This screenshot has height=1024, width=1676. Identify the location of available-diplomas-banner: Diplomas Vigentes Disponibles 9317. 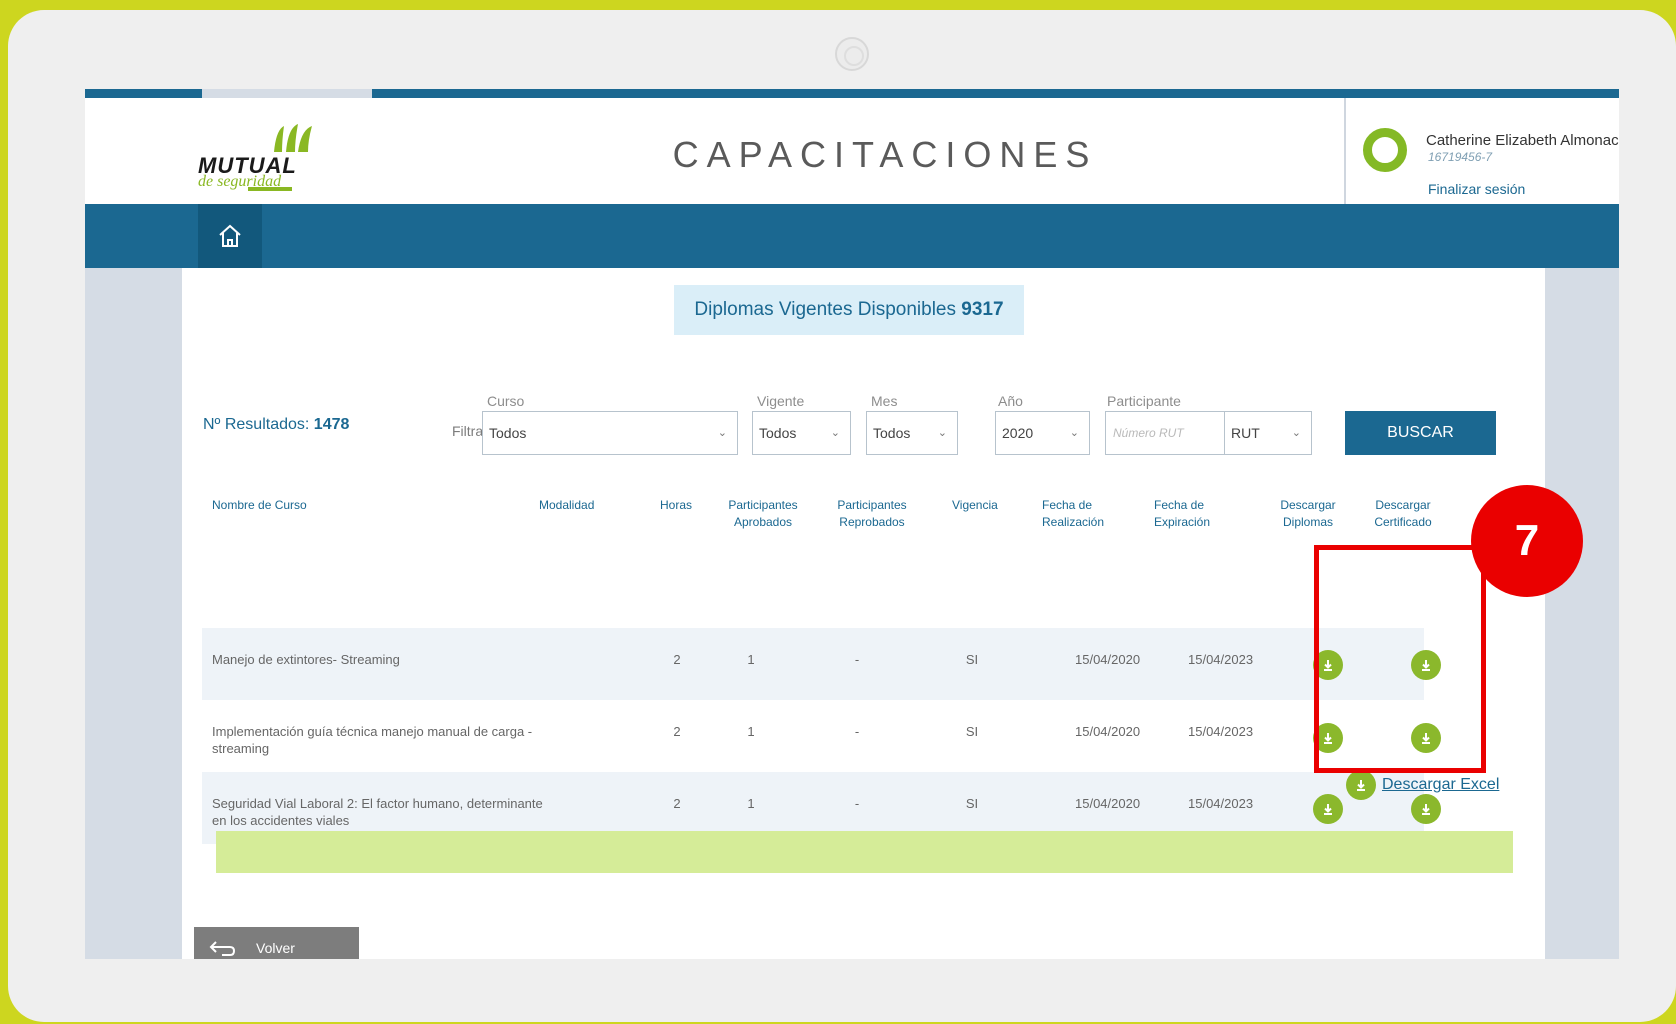
(849, 310).